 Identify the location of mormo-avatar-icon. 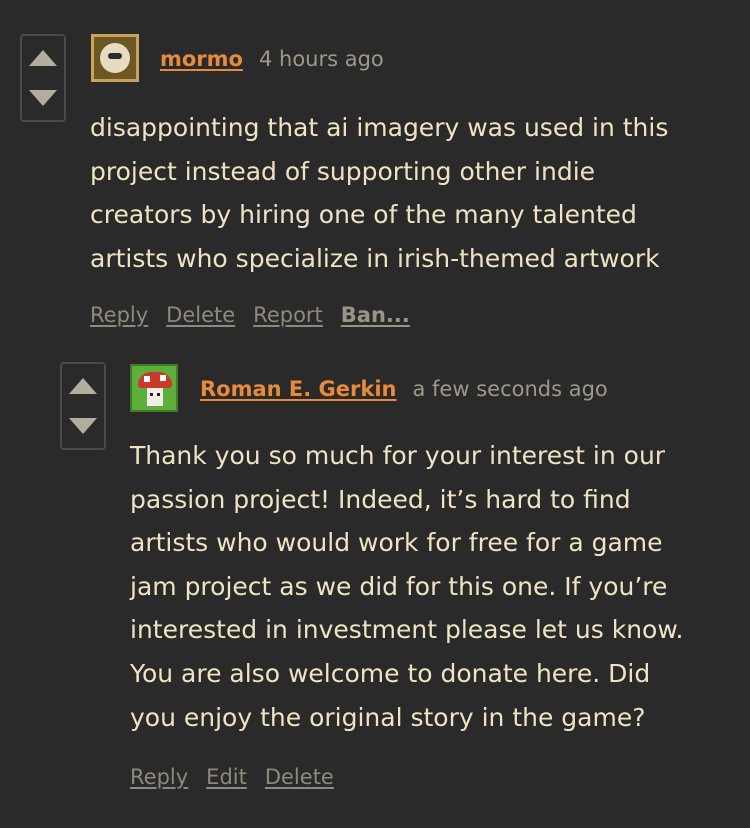
(115, 58).